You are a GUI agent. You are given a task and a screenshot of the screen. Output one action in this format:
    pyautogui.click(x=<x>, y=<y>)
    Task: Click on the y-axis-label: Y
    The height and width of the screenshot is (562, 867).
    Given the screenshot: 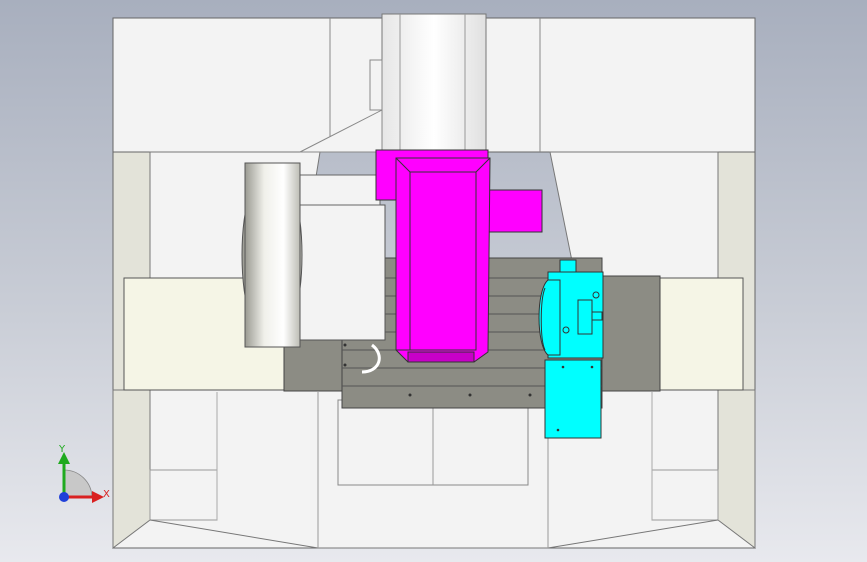 What is the action you would take?
    pyautogui.click(x=62, y=449)
    